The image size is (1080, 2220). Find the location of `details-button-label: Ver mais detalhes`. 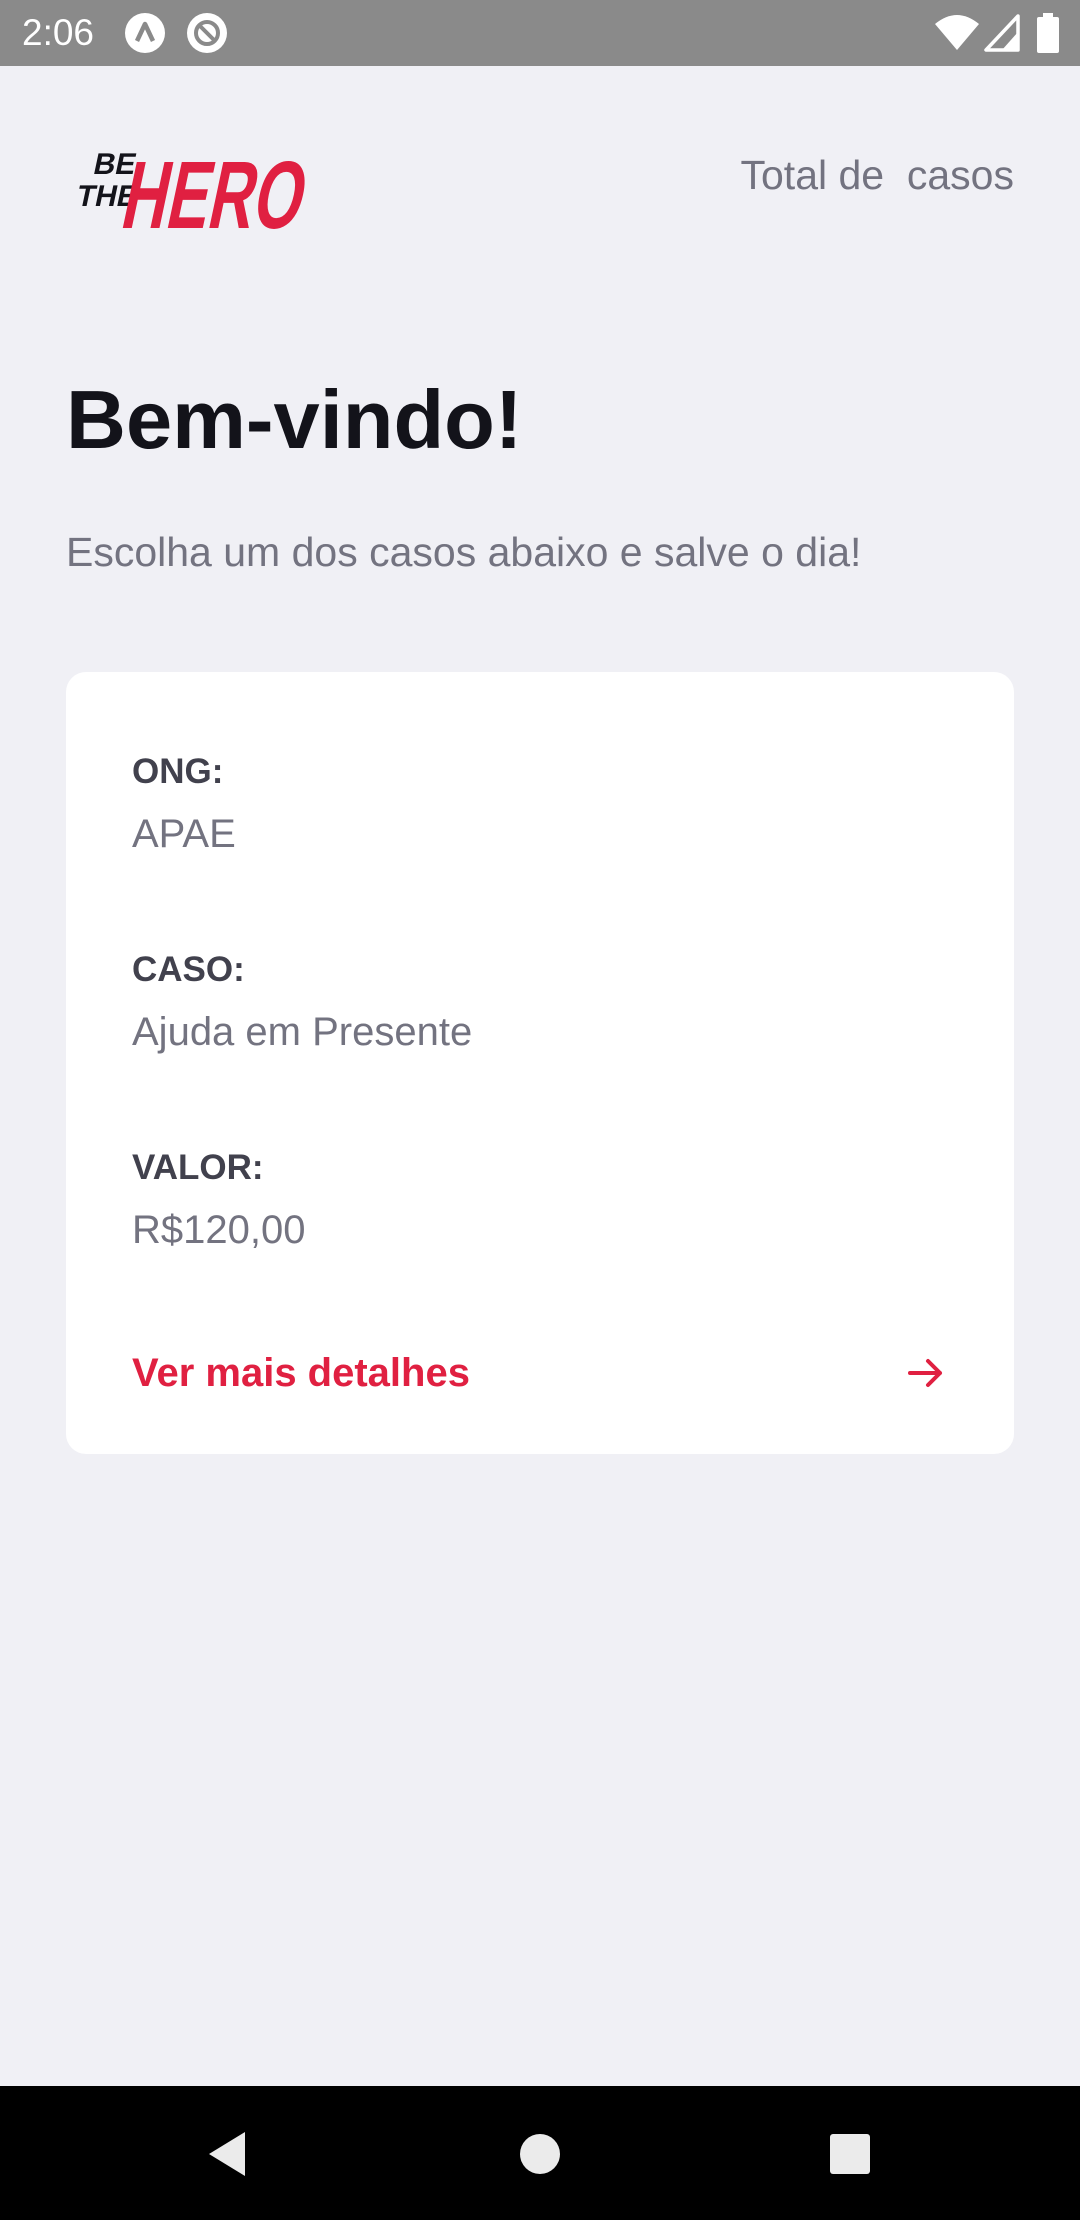

details-button-label: Ver mais detalhes is located at coordinates (301, 1372).